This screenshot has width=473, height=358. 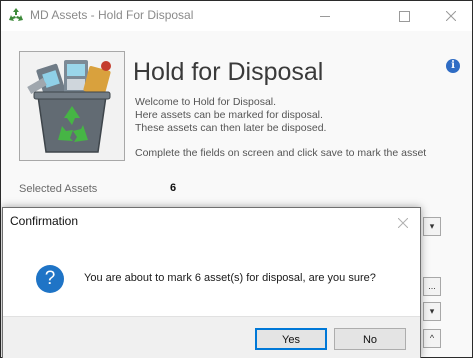 I want to click on intro-line-1: Welcome to Hold for Disposal., so click(x=206, y=102).